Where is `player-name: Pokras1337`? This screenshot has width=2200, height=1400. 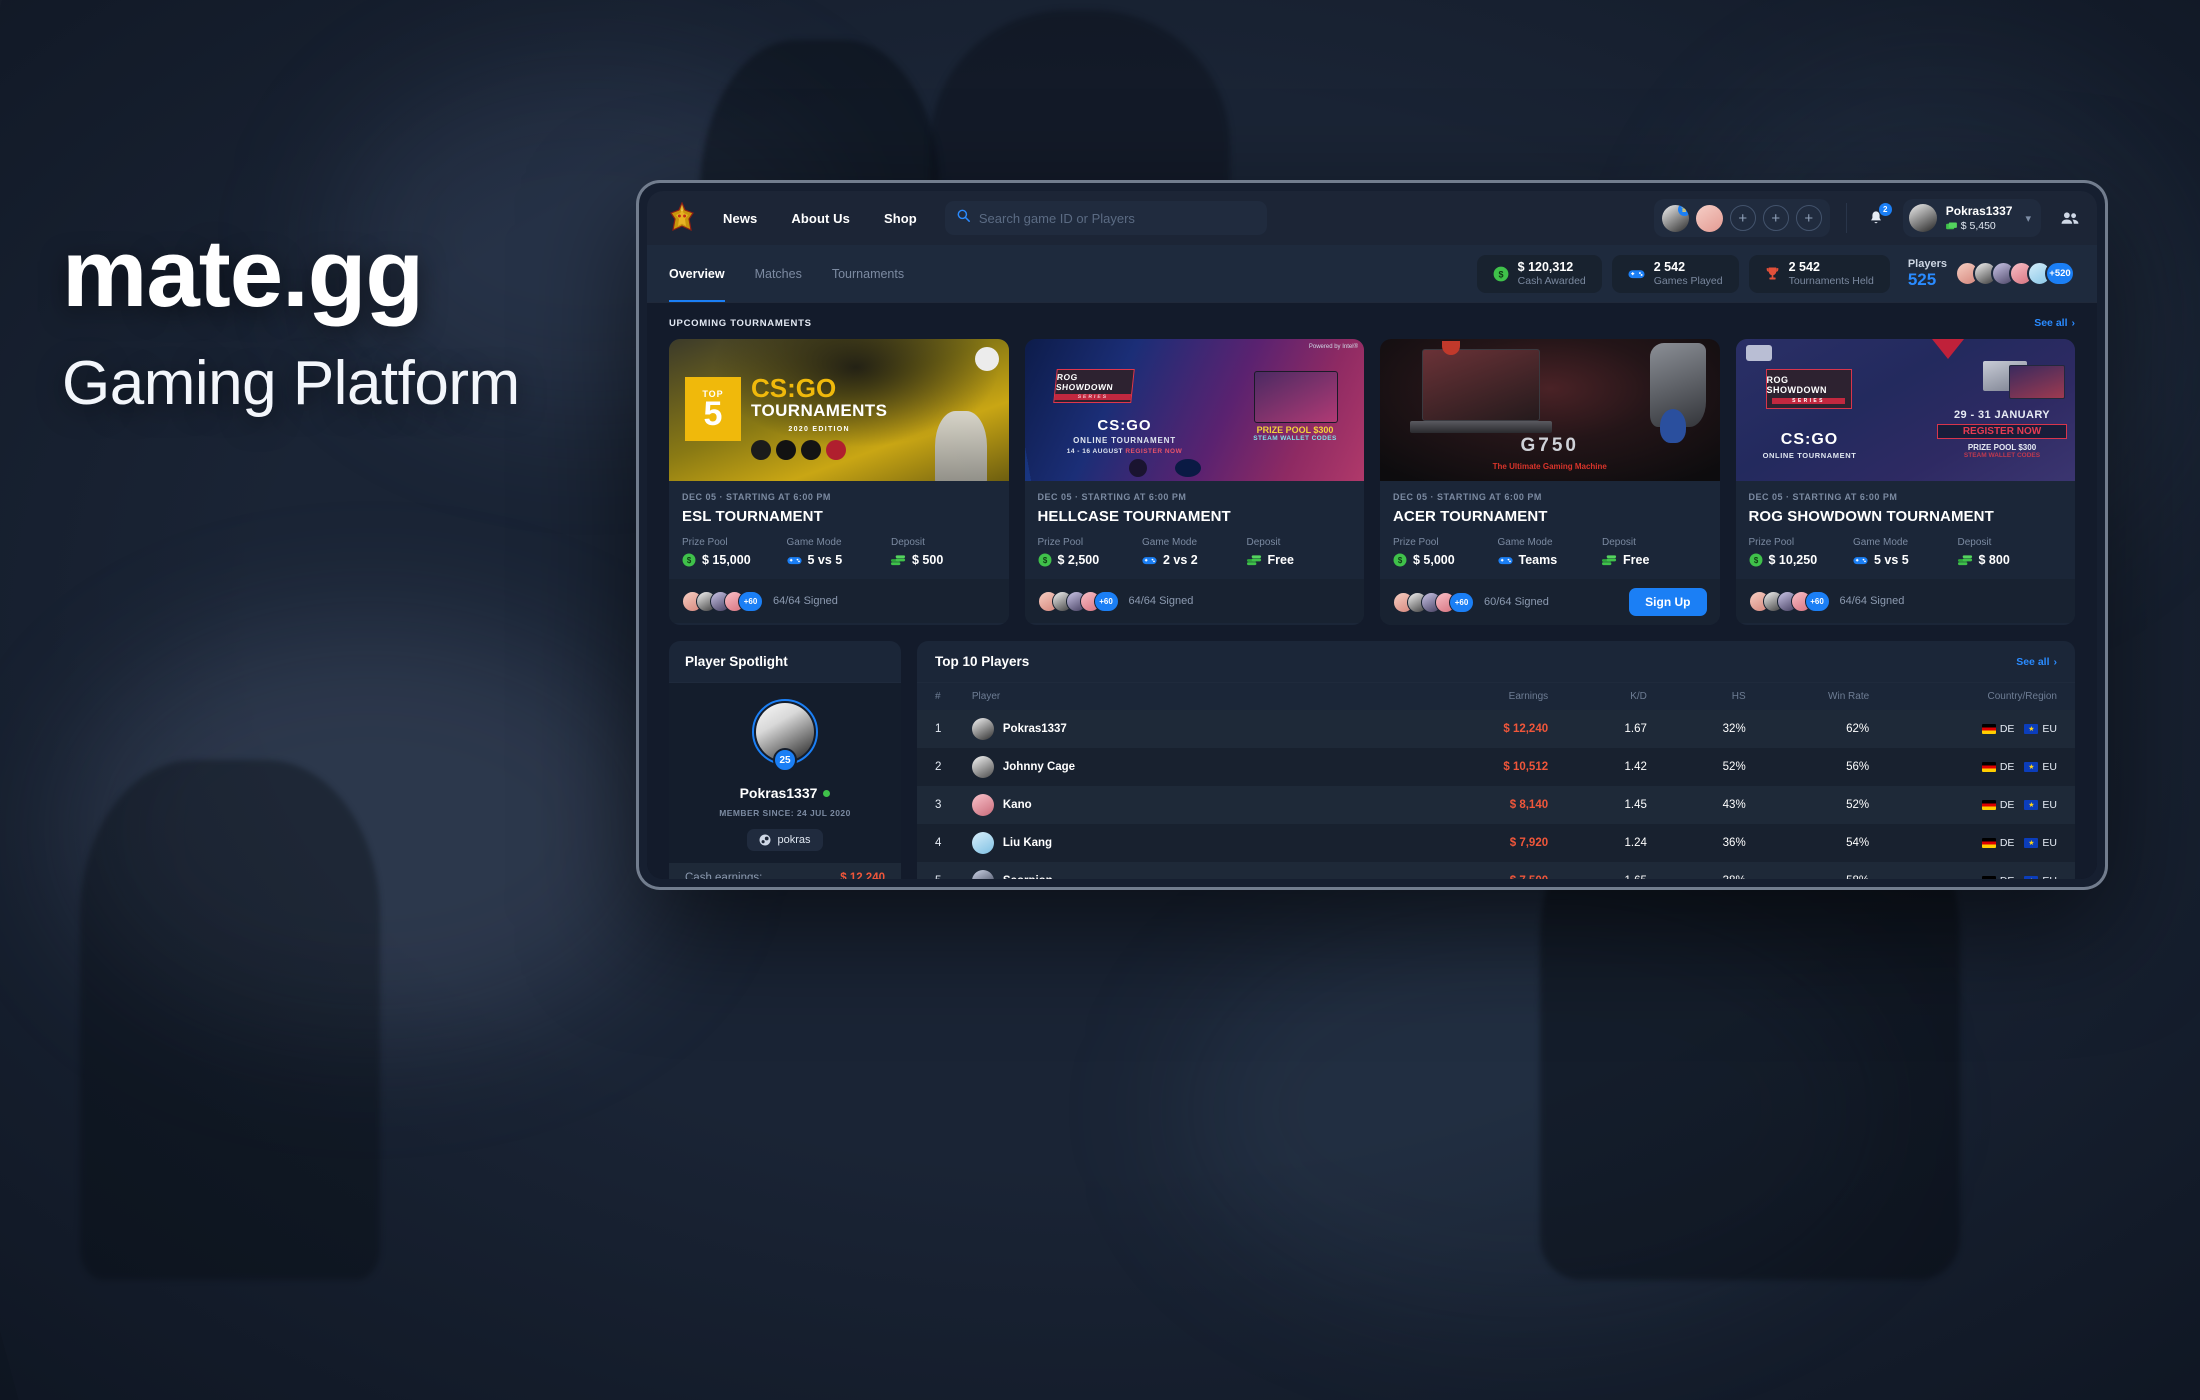 player-name: Pokras1337 is located at coordinates (1034, 729).